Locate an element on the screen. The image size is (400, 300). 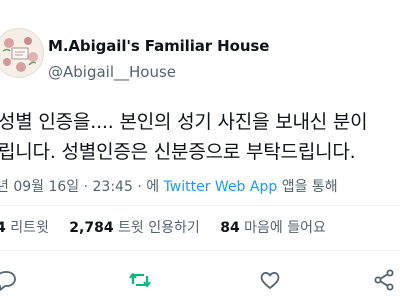
share-icon is located at coordinates (384, 280).